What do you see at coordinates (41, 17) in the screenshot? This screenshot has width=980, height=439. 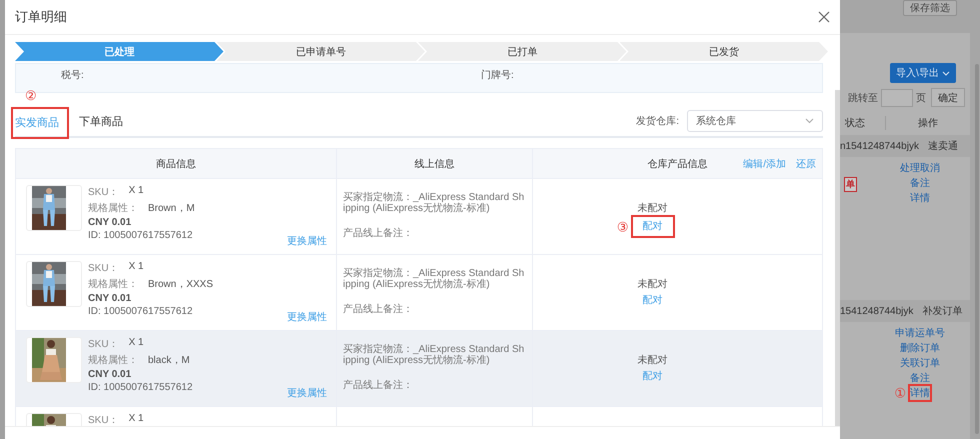 I see `dialog-title: 订单明细` at bounding box center [41, 17].